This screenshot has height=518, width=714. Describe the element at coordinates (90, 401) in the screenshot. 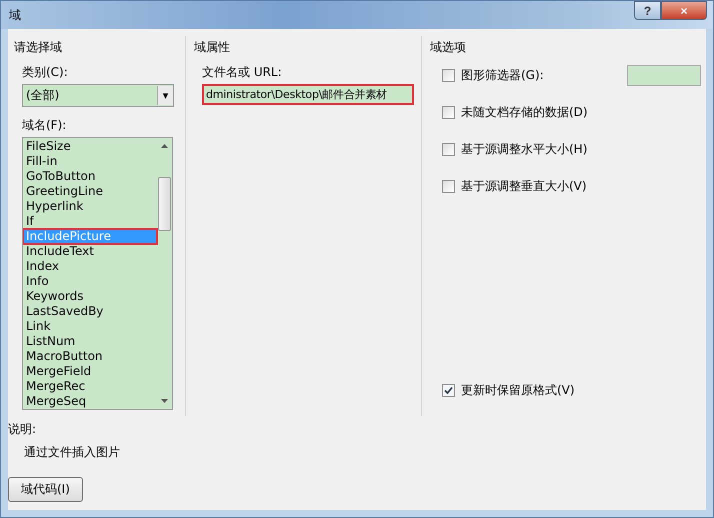

I see `list-item: MergeSeq` at that location.